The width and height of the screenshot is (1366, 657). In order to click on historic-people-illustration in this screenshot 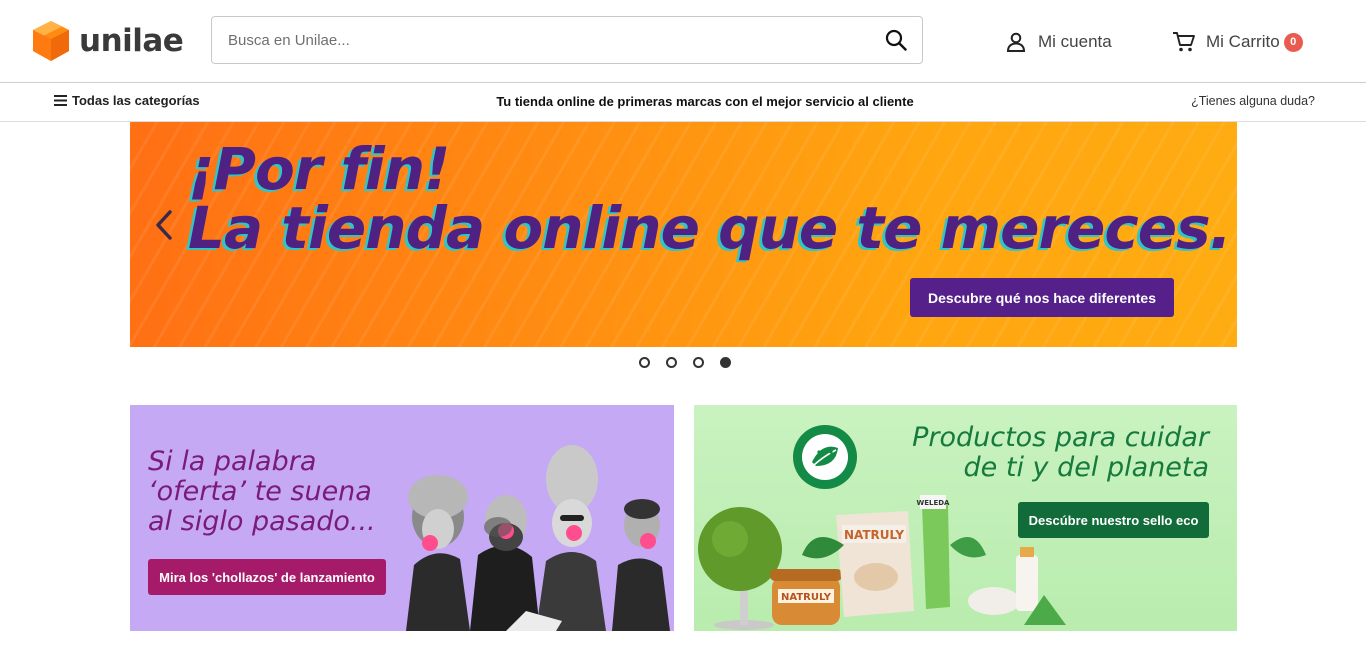, I will do `click(538, 538)`.